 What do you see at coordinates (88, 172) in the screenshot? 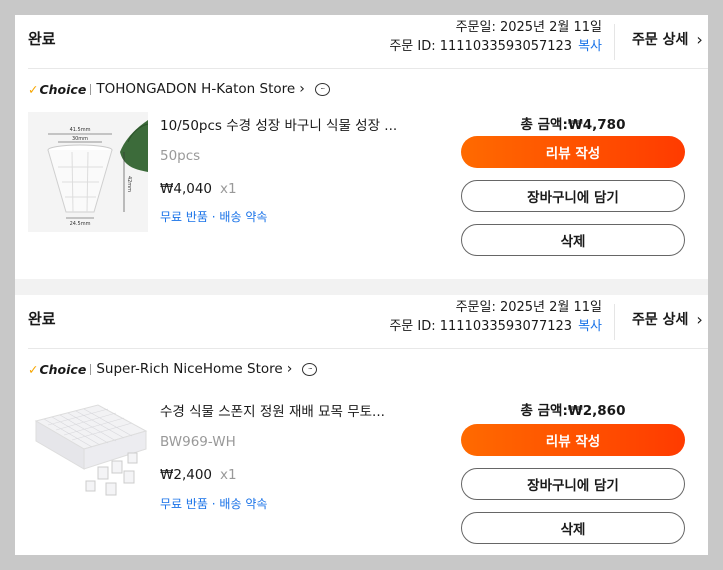
I see `product-image: 41.5mm 30mm 42mm 24.5mm` at bounding box center [88, 172].